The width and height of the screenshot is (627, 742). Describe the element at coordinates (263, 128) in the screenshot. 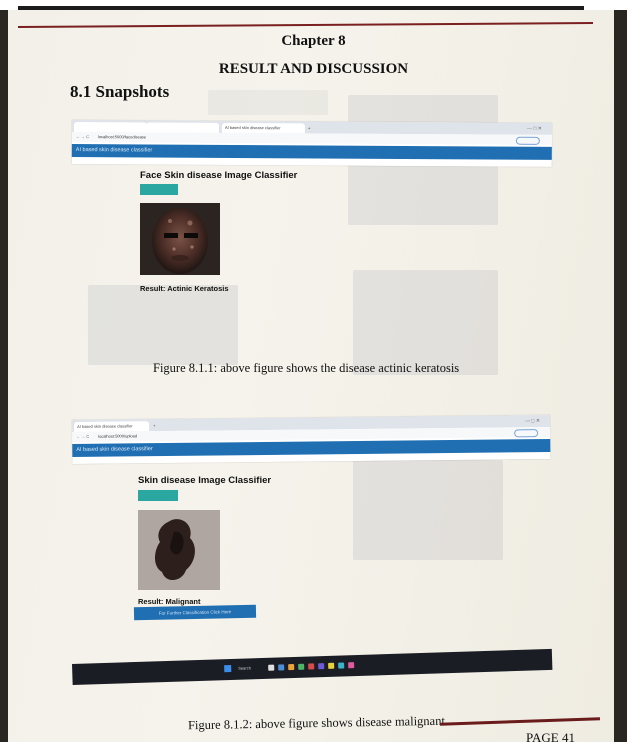

I see `browser-tab-active: AI based skin disease classifier` at that location.